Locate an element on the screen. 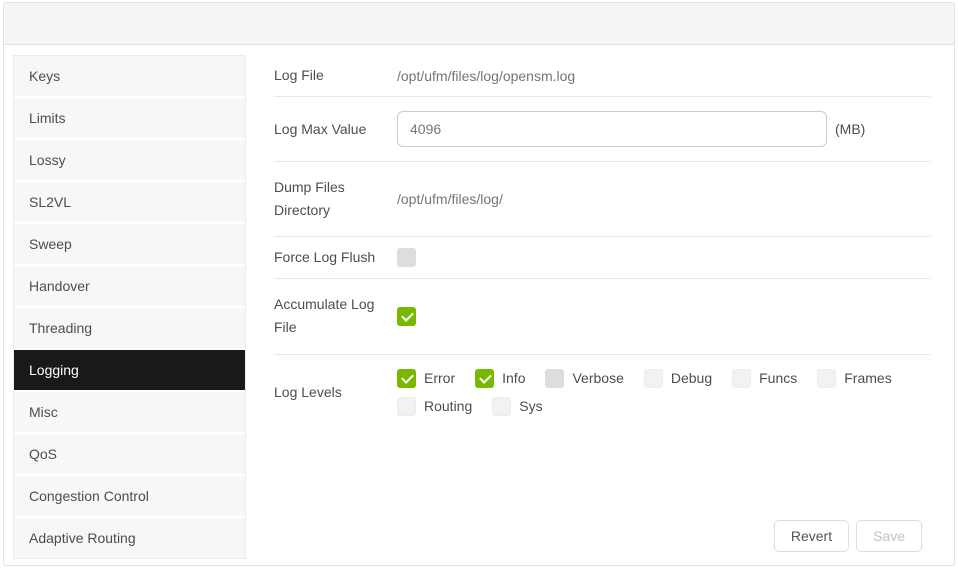 The width and height of the screenshot is (958, 571). log-level-verbose-label: Verbose is located at coordinates (598, 378).